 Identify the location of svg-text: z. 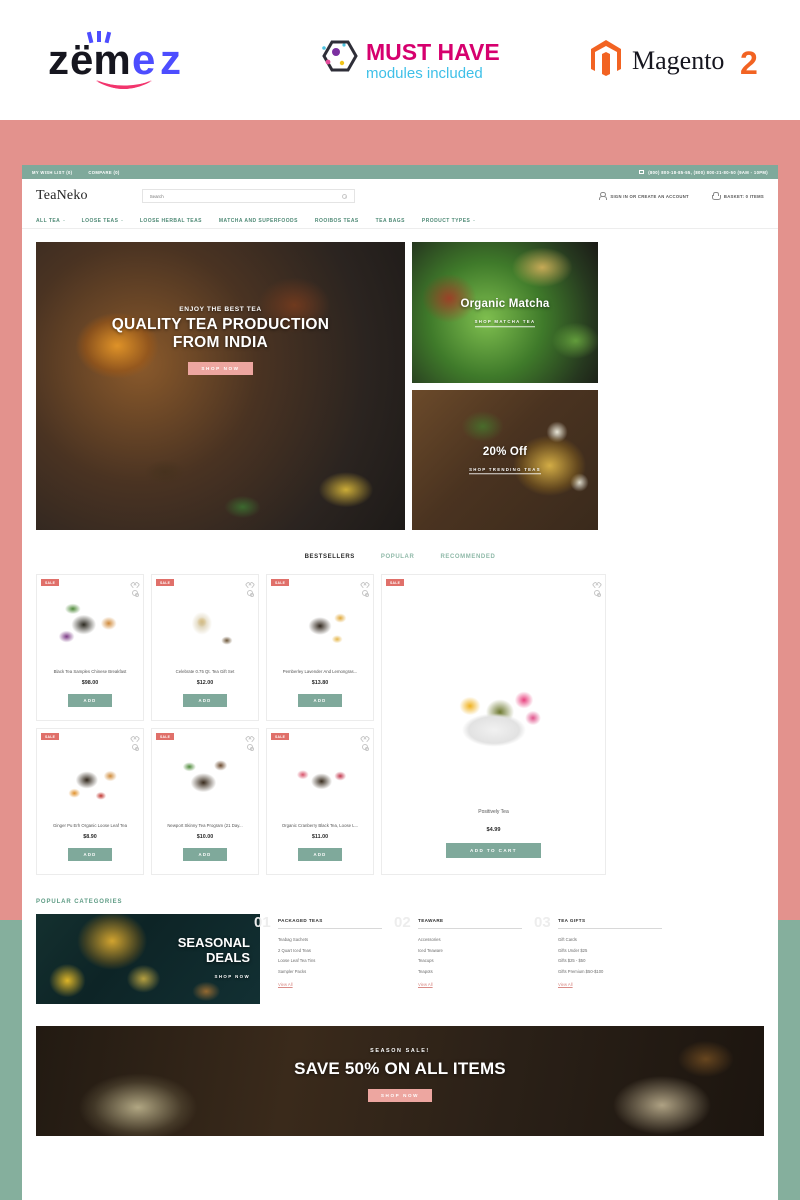
(170, 59).